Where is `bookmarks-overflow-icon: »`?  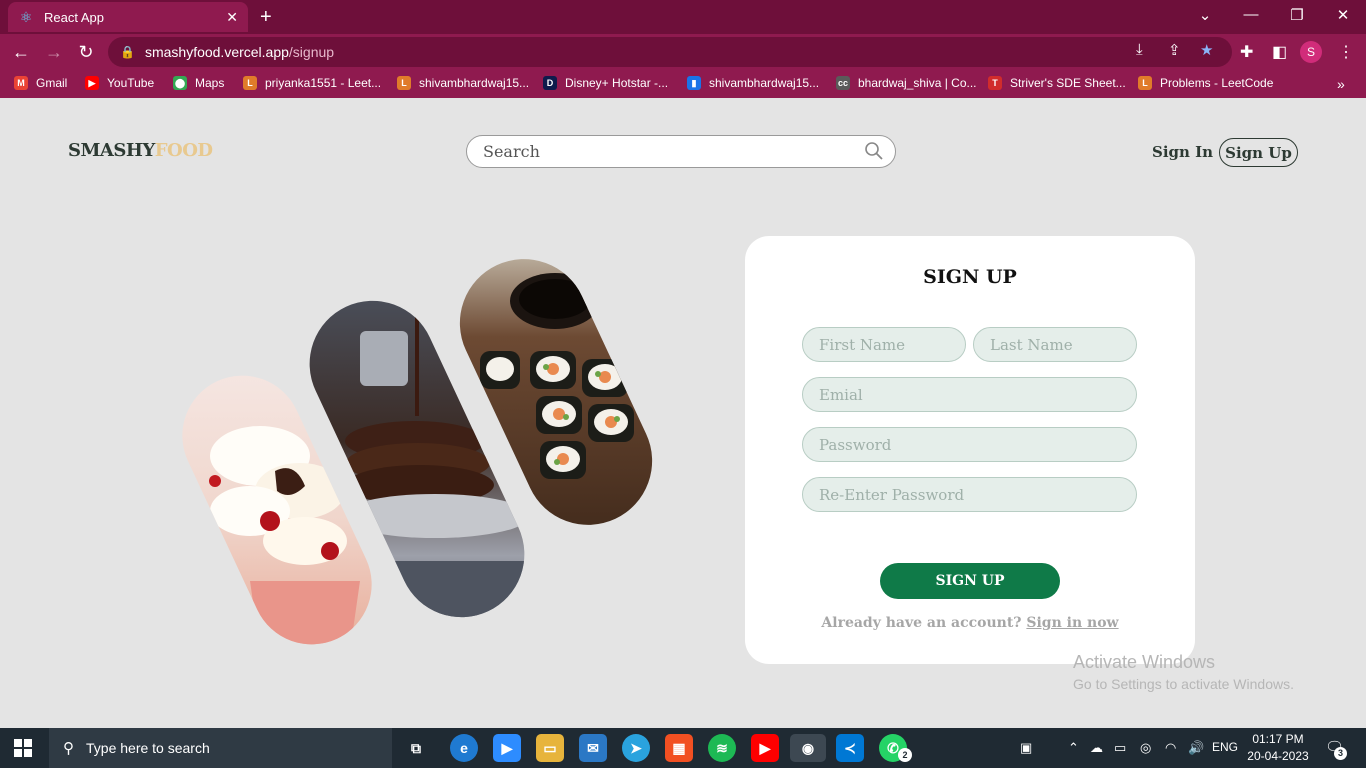
bookmarks-overflow-icon: » is located at coordinates (1341, 84).